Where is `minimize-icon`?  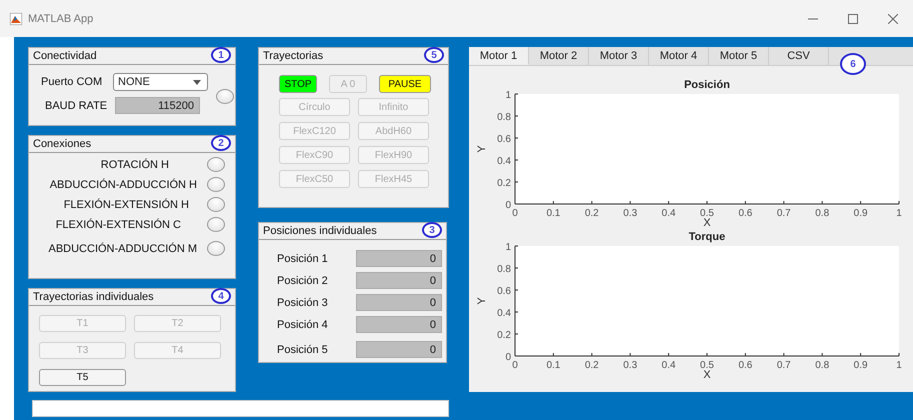
minimize-icon is located at coordinates (813, 19).